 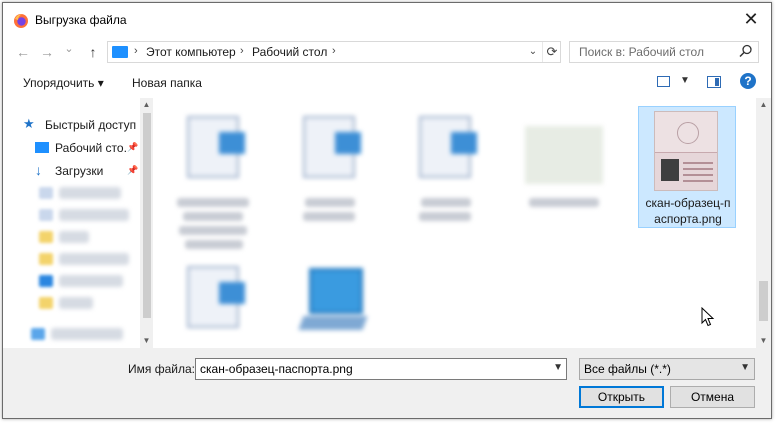 What do you see at coordinates (621, 397) in the screenshot?
I see `open-button: Открыть` at bounding box center [621, 397].